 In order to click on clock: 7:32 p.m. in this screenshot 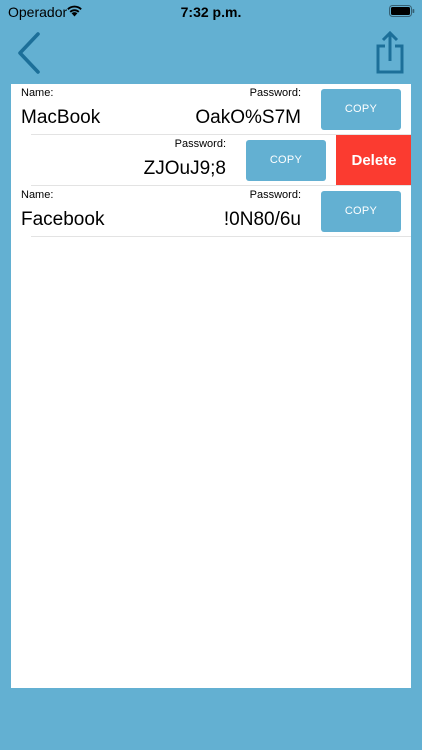, I will do `click(211, 12)`.